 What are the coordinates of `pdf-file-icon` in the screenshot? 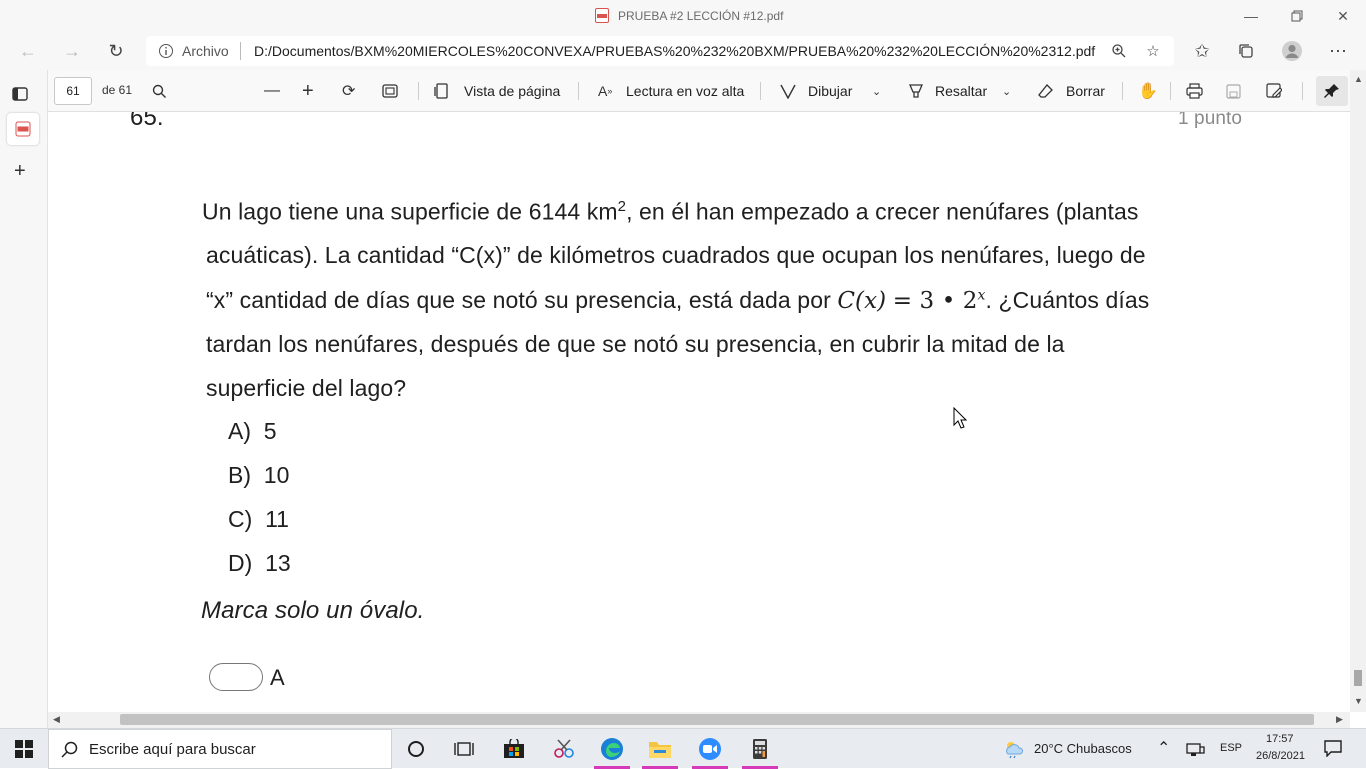 It's located at (602, 15).